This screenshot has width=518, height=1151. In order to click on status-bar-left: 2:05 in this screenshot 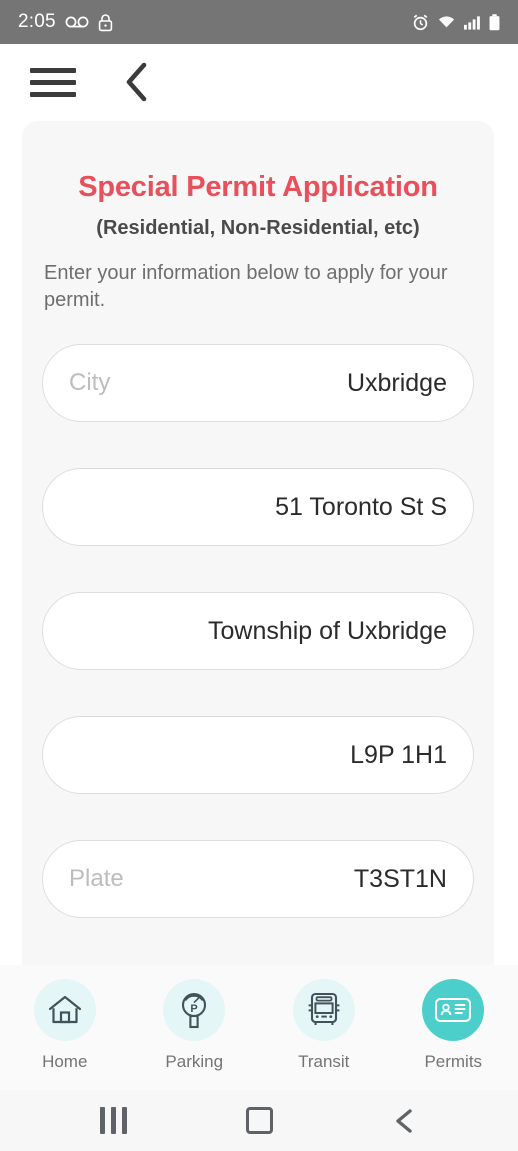, I will do `click(65, 22)`.